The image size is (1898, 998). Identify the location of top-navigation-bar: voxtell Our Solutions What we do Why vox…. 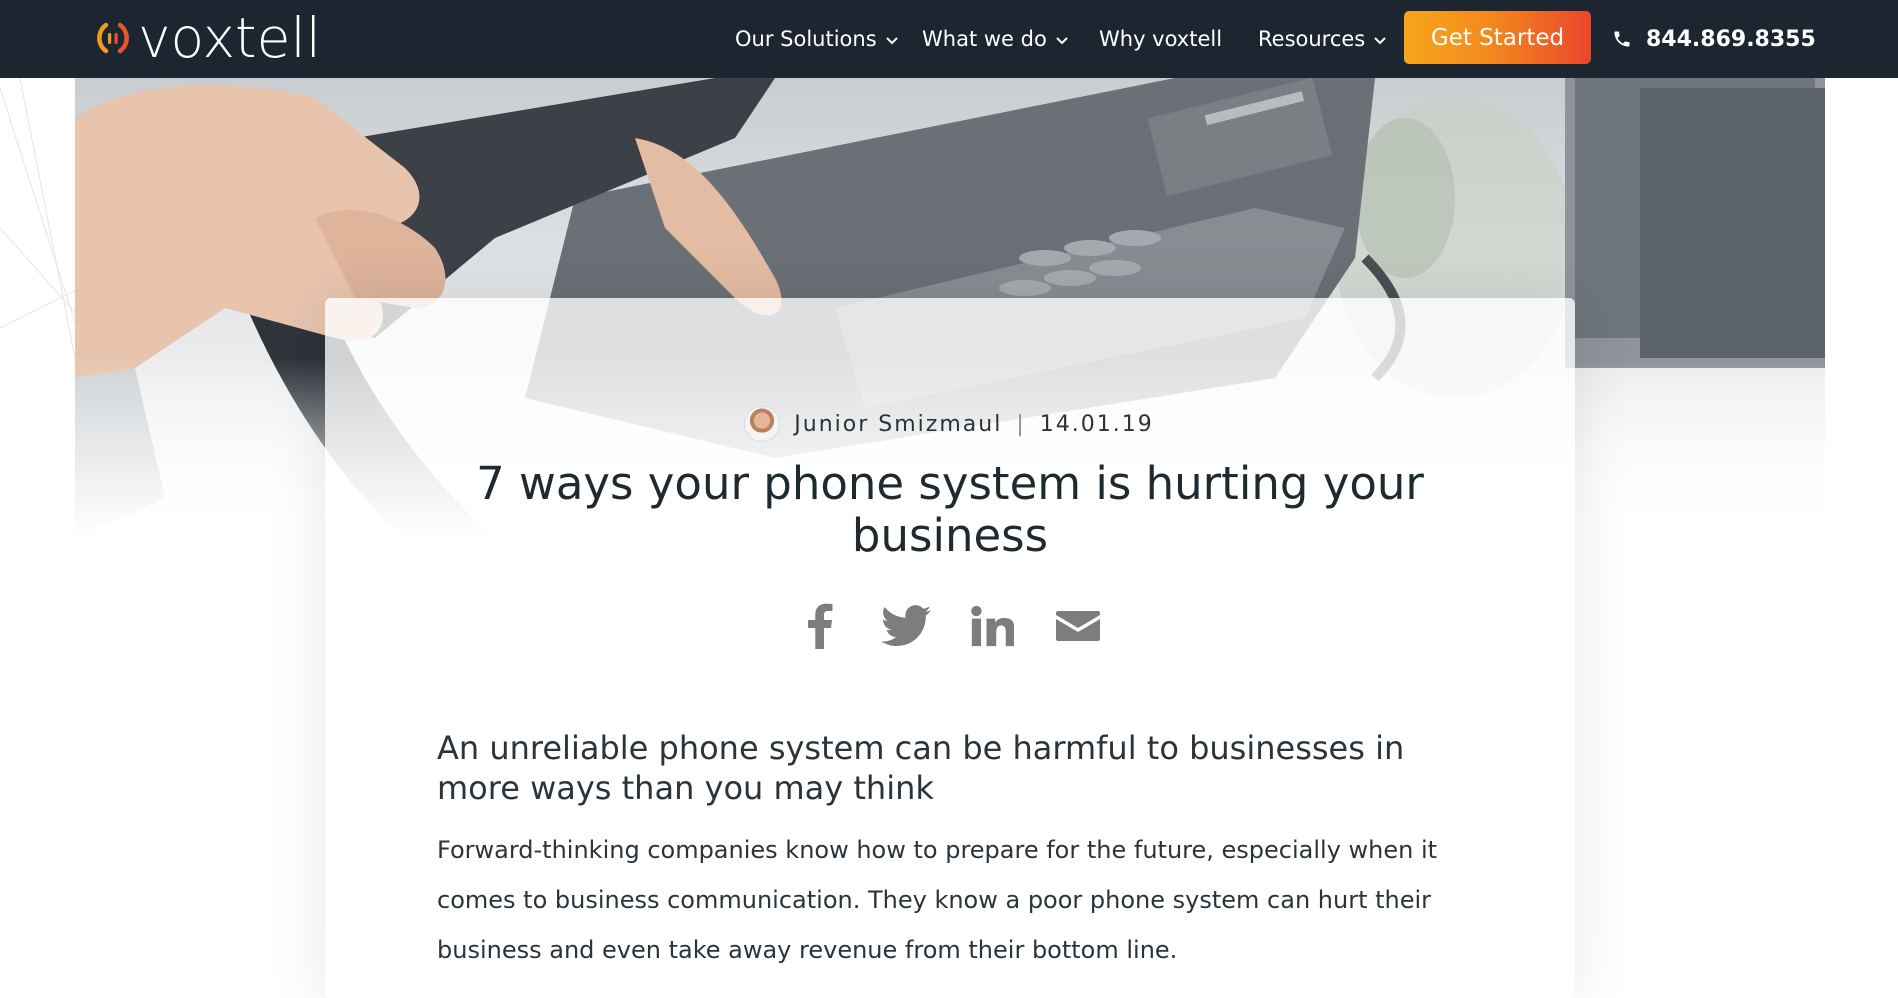
(949, 39).